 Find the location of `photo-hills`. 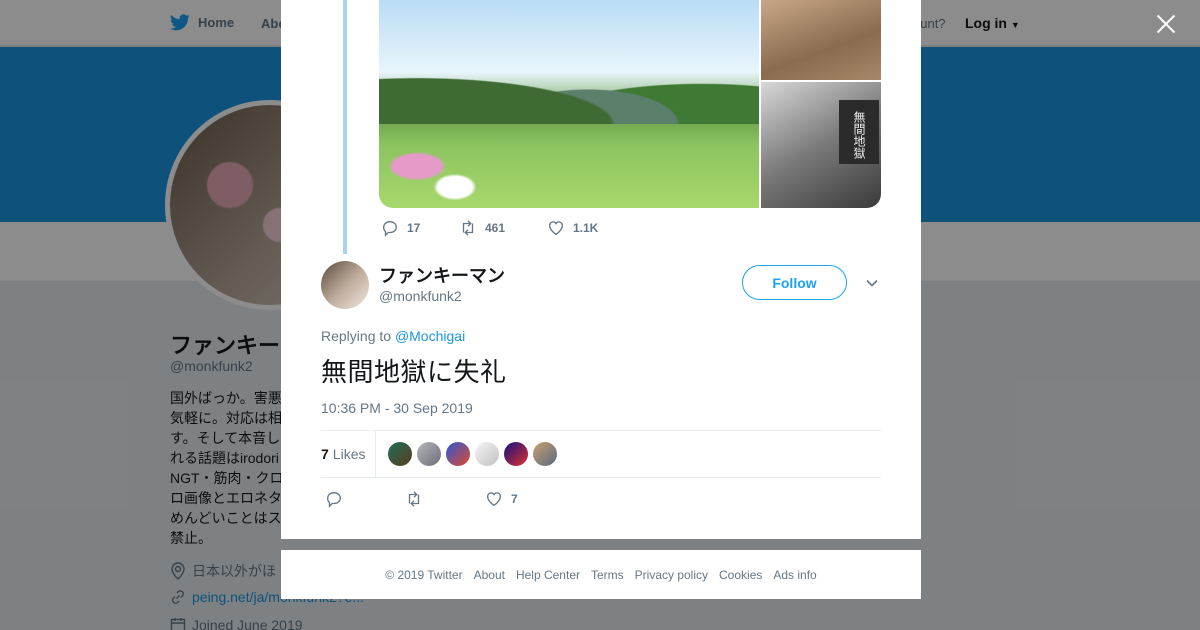

photo-hills is located at coordinates (569, 84).